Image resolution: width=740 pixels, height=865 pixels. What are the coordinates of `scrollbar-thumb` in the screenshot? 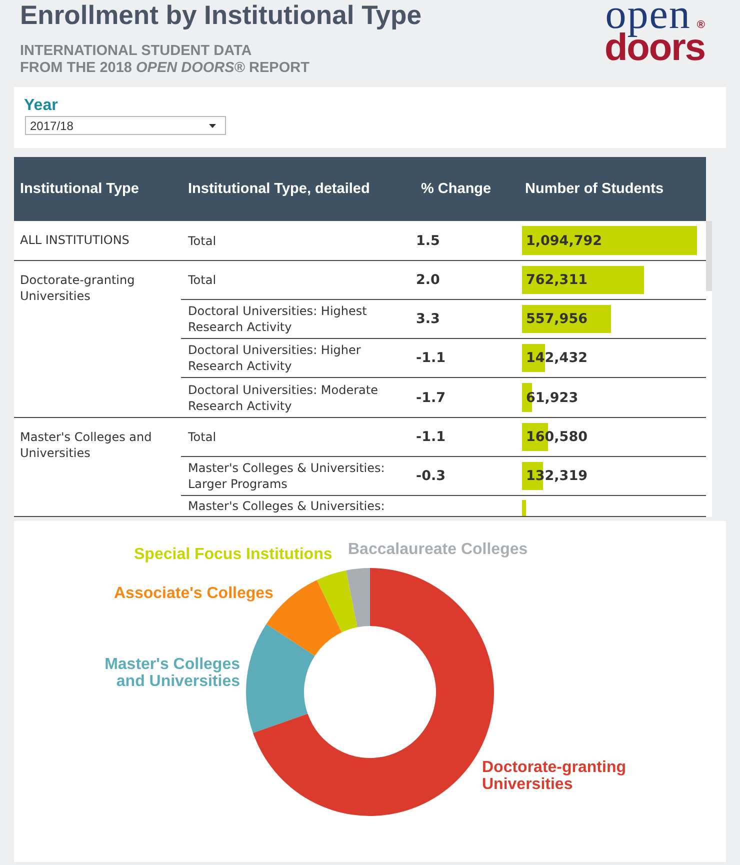 It's located at (709, 256).